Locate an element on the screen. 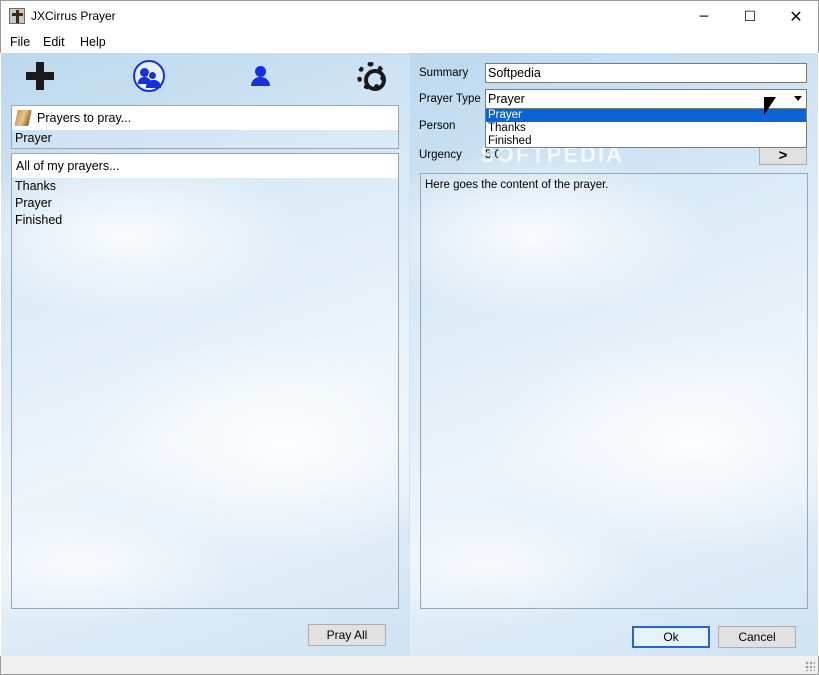  book-icon is located at coordinates (23, 118).